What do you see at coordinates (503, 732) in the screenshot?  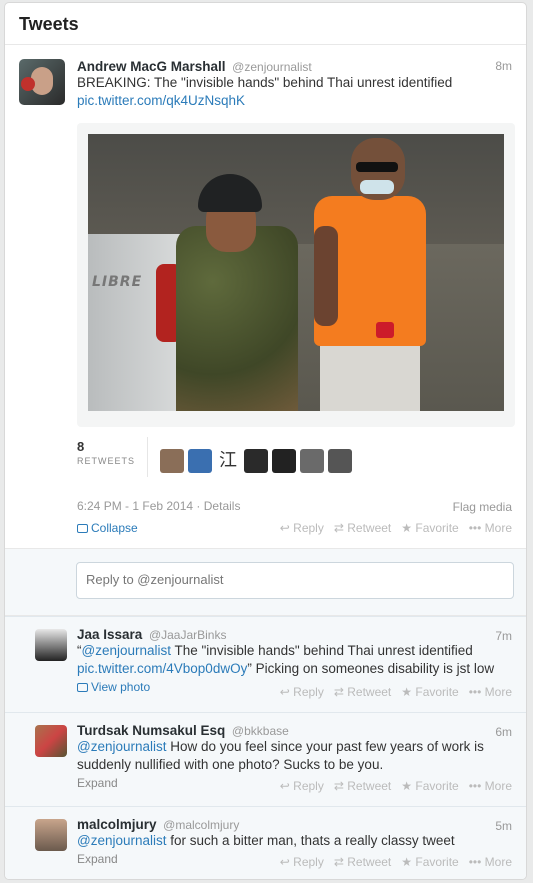 I see `reply-time: 6m` at bounding box center [503, 732].